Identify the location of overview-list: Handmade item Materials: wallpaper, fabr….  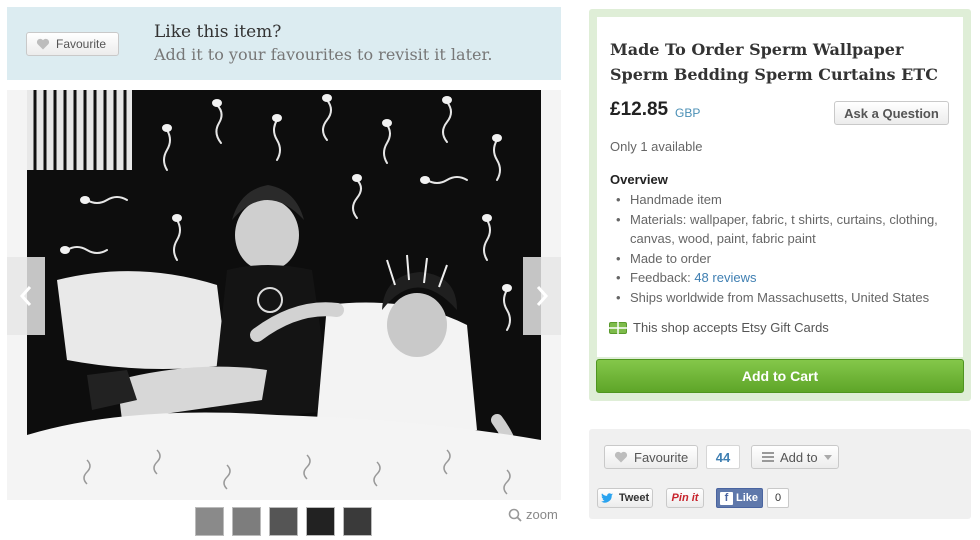
(784, 248).